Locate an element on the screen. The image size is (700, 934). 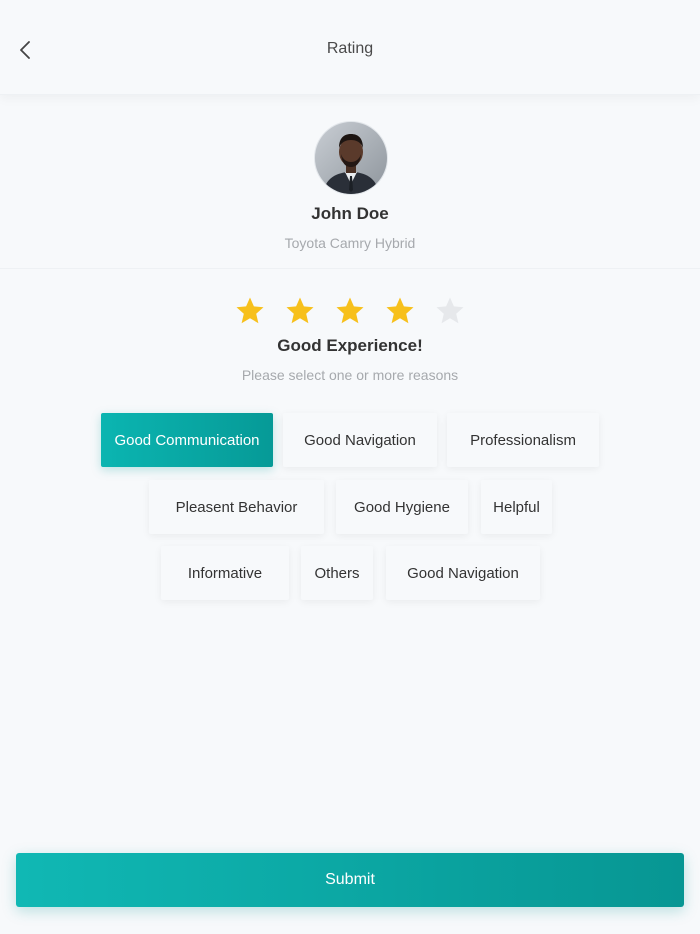
reason-chip-label: Informative is located at coordinates (225, 573).